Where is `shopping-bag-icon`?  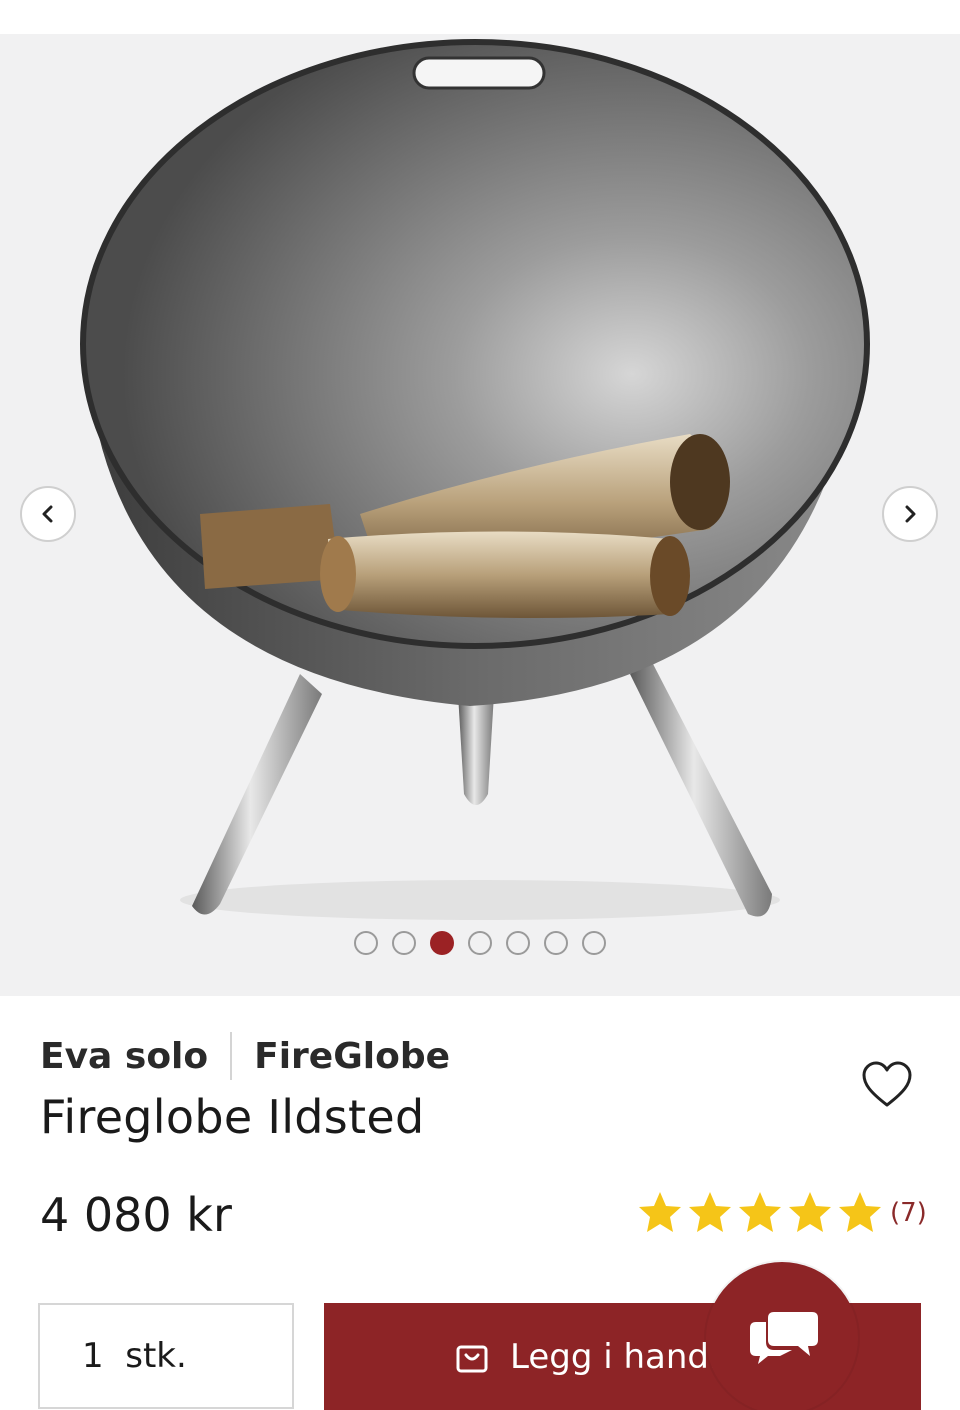 shopping-bag-icon is located at coordinates (472, 1358).